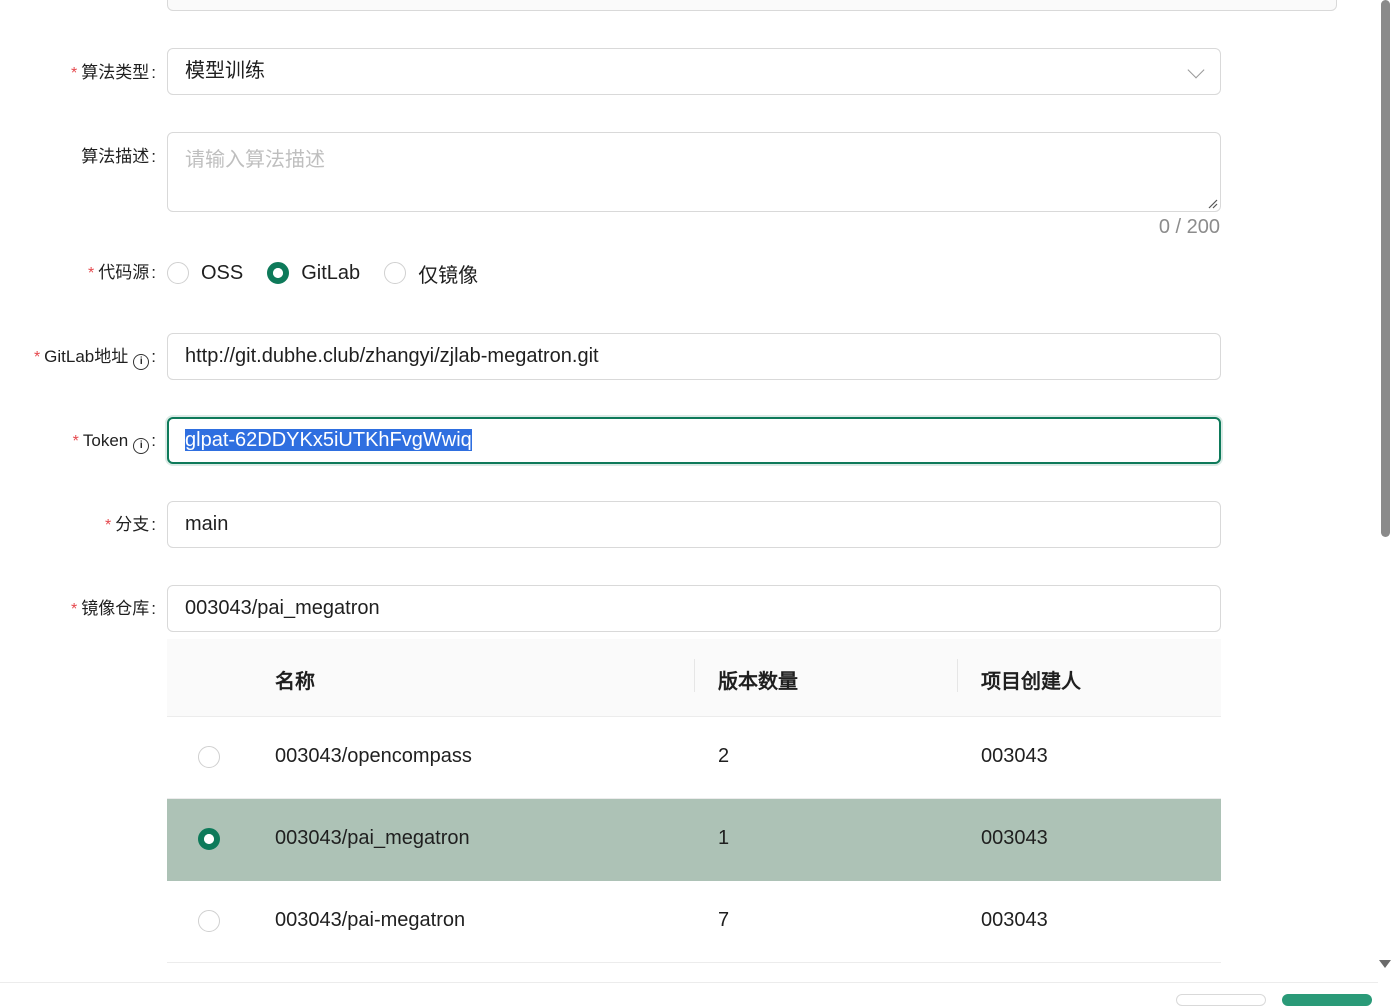 This screenshot has width=1392, height=1006. Describe the element at coordinates (758, 682) in the screenshot. I see `column-header-versions: 版本数量` at that location.